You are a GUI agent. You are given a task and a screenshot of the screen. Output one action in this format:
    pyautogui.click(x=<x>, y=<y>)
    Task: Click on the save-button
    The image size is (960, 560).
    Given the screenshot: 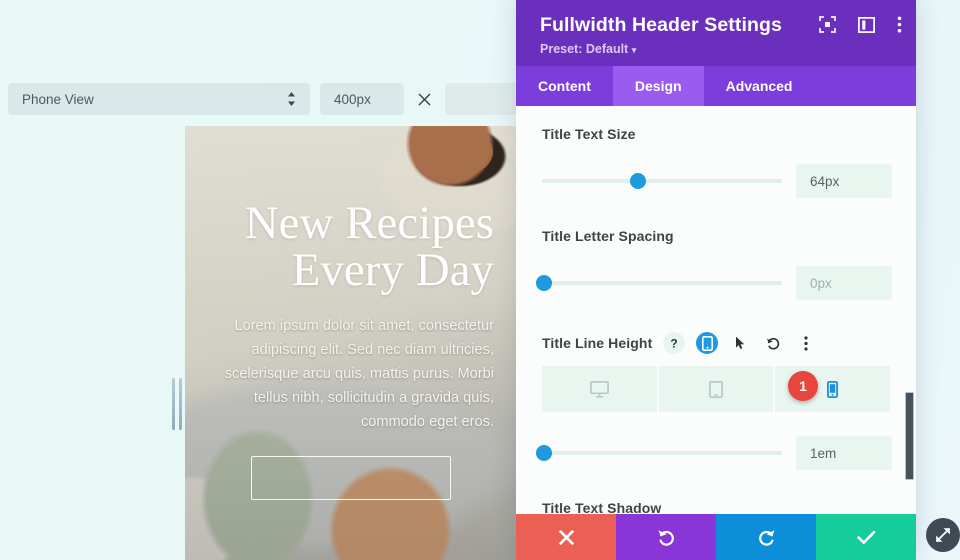 What is the action you would take?
    pyautogui.click(x=866, y=537)
    